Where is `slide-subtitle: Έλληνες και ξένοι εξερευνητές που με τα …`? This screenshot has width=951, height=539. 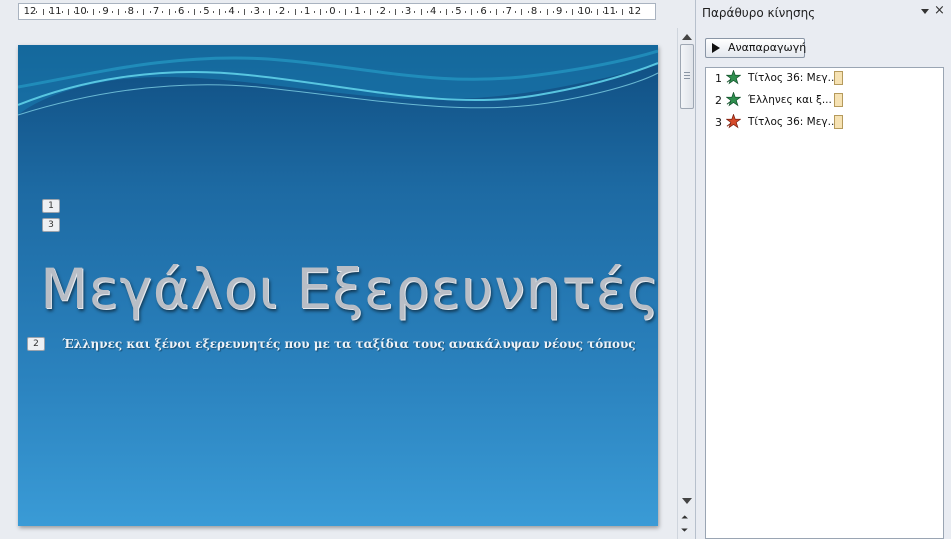 slide-subtitle: Έλληνες και ξένοι εξερευνητές που με τα … is located at coordinates (338, 344).